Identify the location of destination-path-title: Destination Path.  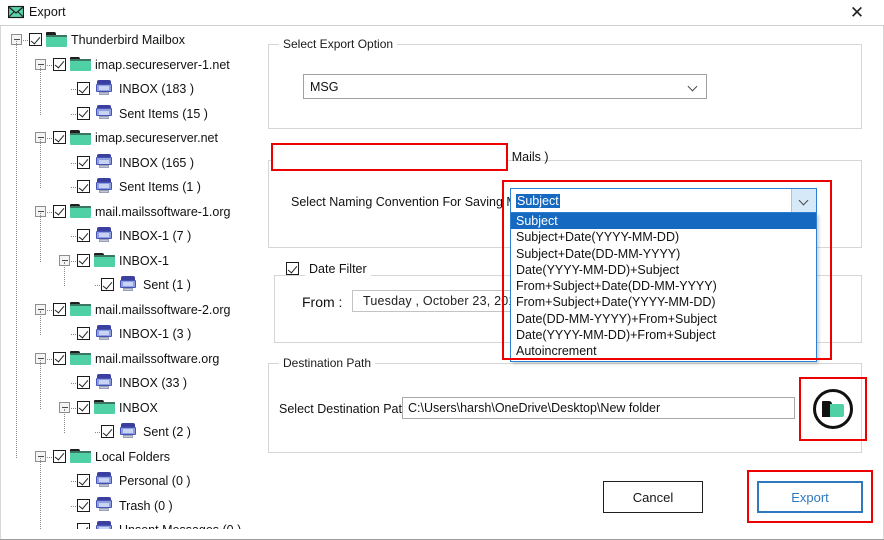
(327, 363).